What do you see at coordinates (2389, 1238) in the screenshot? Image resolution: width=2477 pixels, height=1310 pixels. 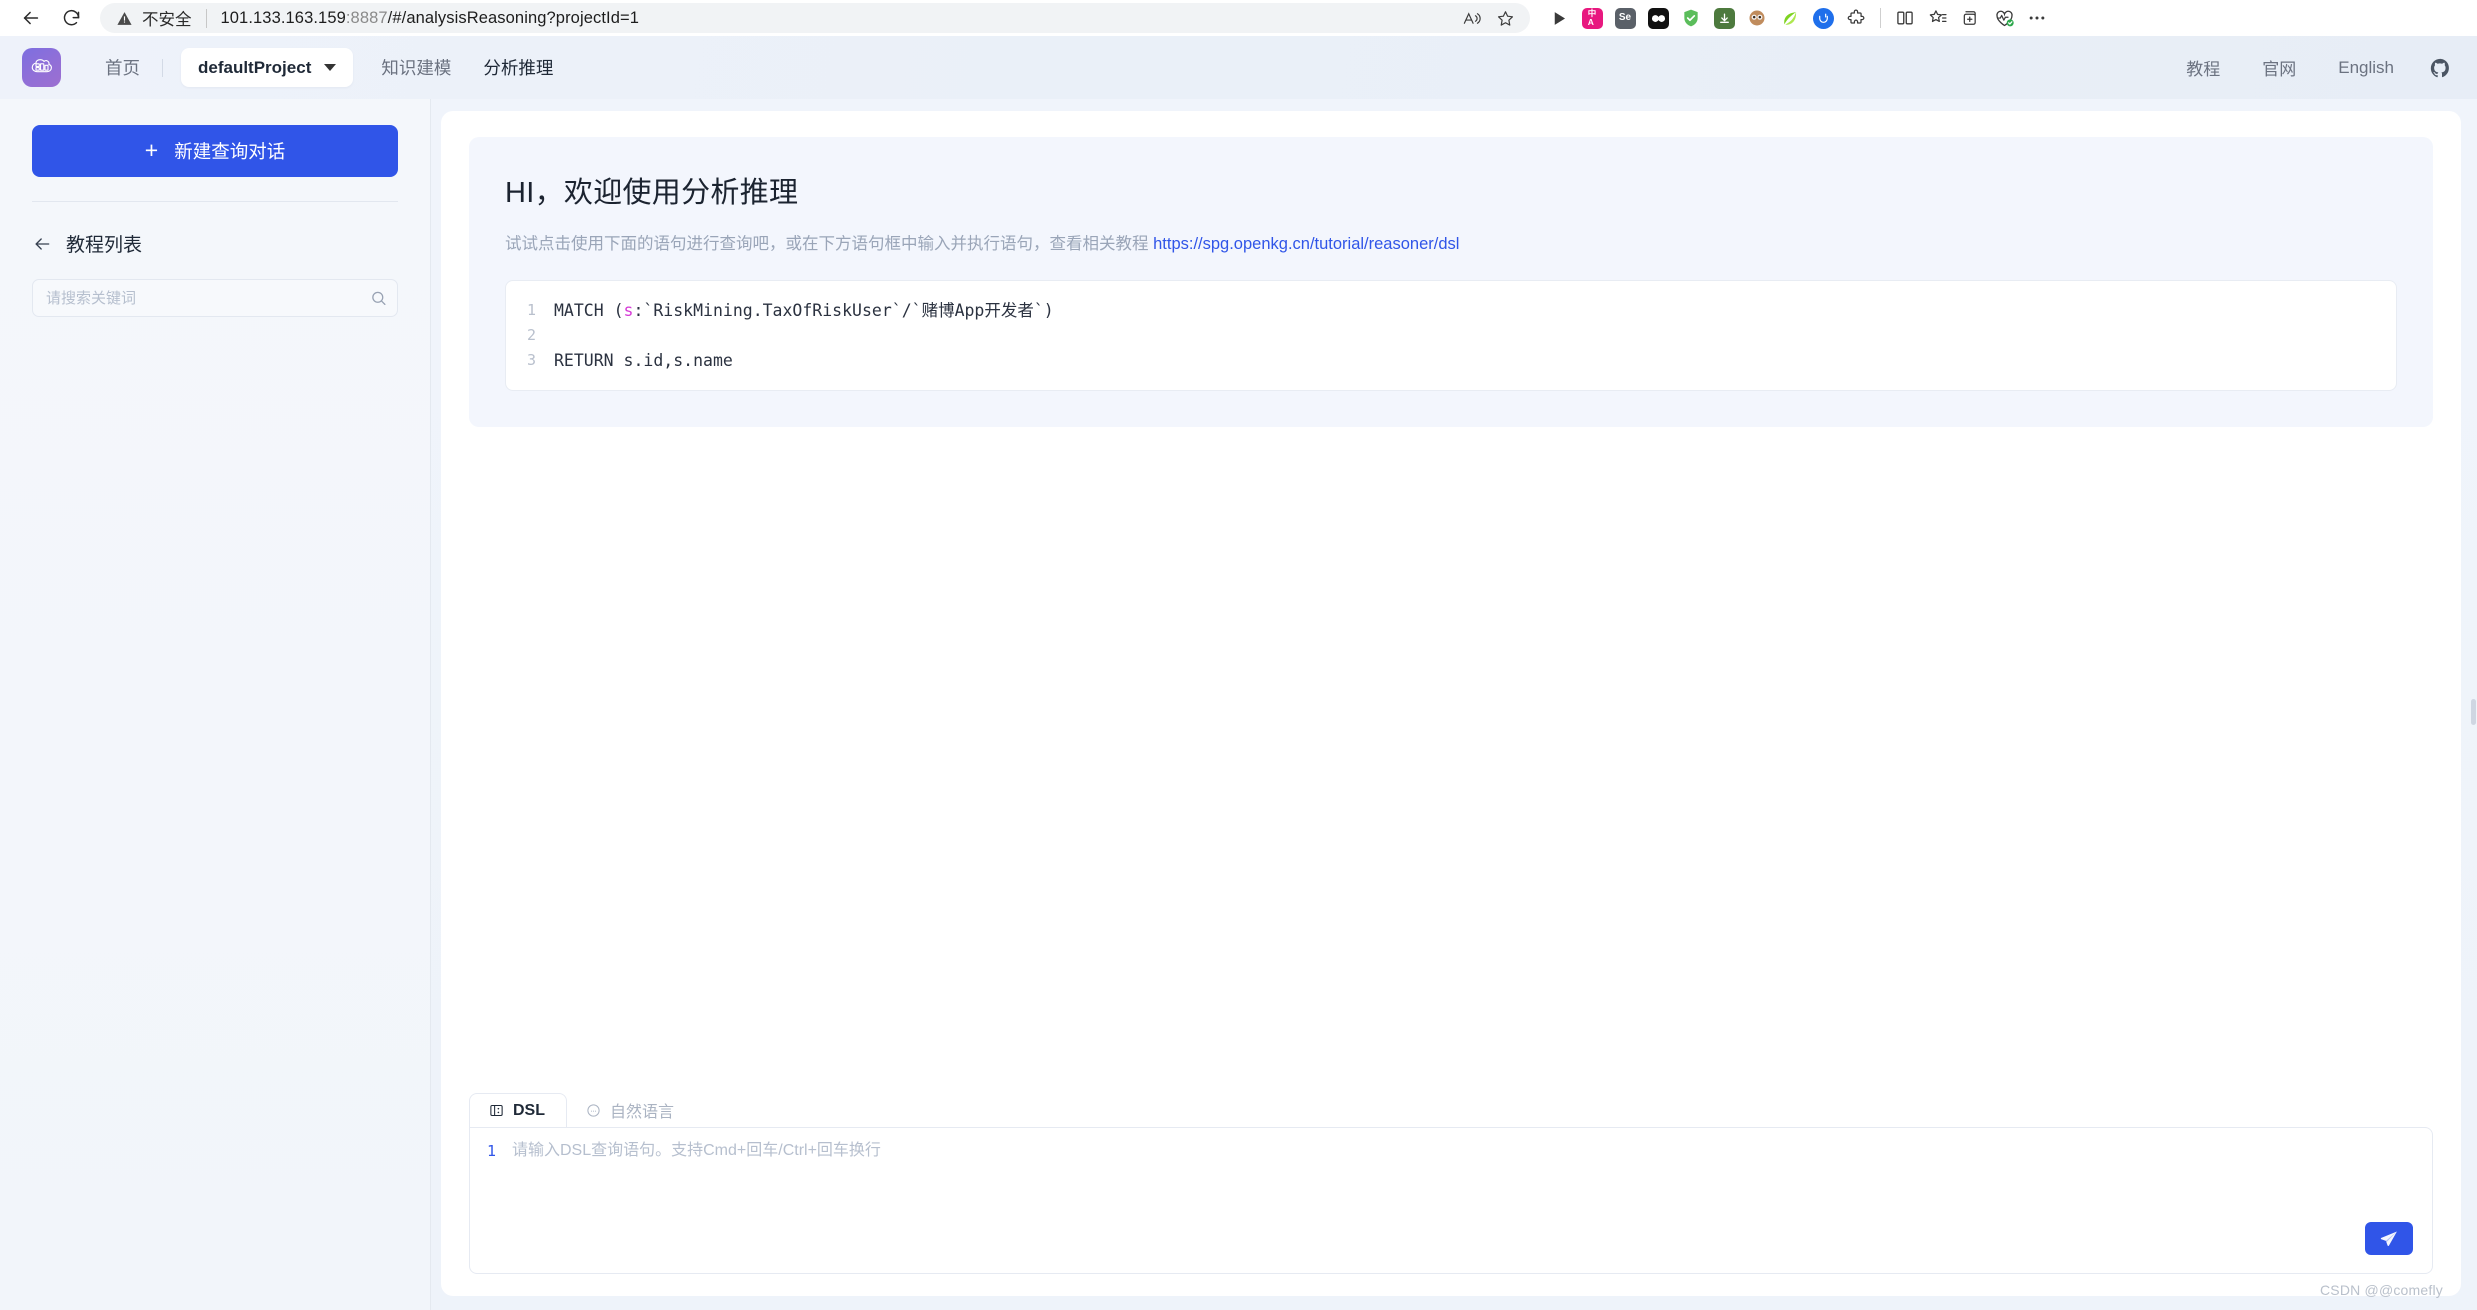 I see `send-query-button` at bounding box center [2389, 1238].